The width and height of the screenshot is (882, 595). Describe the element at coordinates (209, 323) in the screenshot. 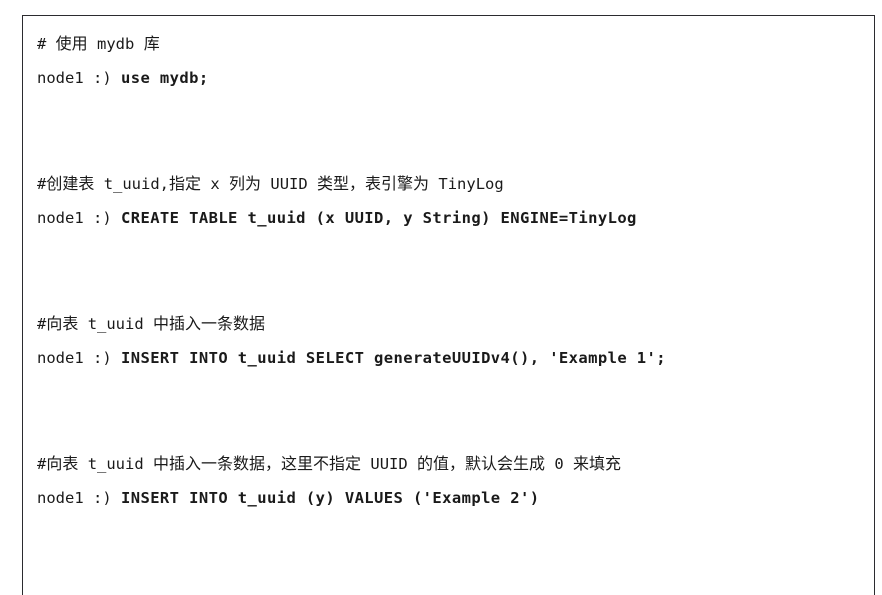

I see `comment-text-cjk: 中插入一条数据` at that location.